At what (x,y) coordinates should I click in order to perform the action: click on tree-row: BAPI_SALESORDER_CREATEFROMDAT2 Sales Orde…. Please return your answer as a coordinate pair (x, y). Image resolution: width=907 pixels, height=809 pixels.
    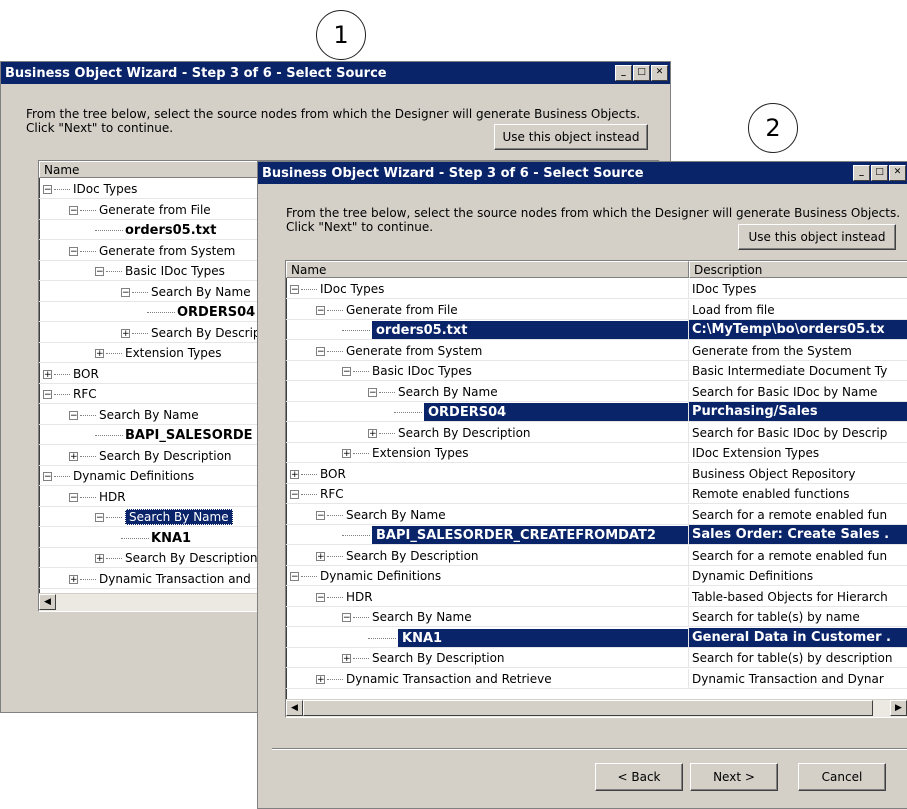
    Looking at the image, I should click on (596, 535).